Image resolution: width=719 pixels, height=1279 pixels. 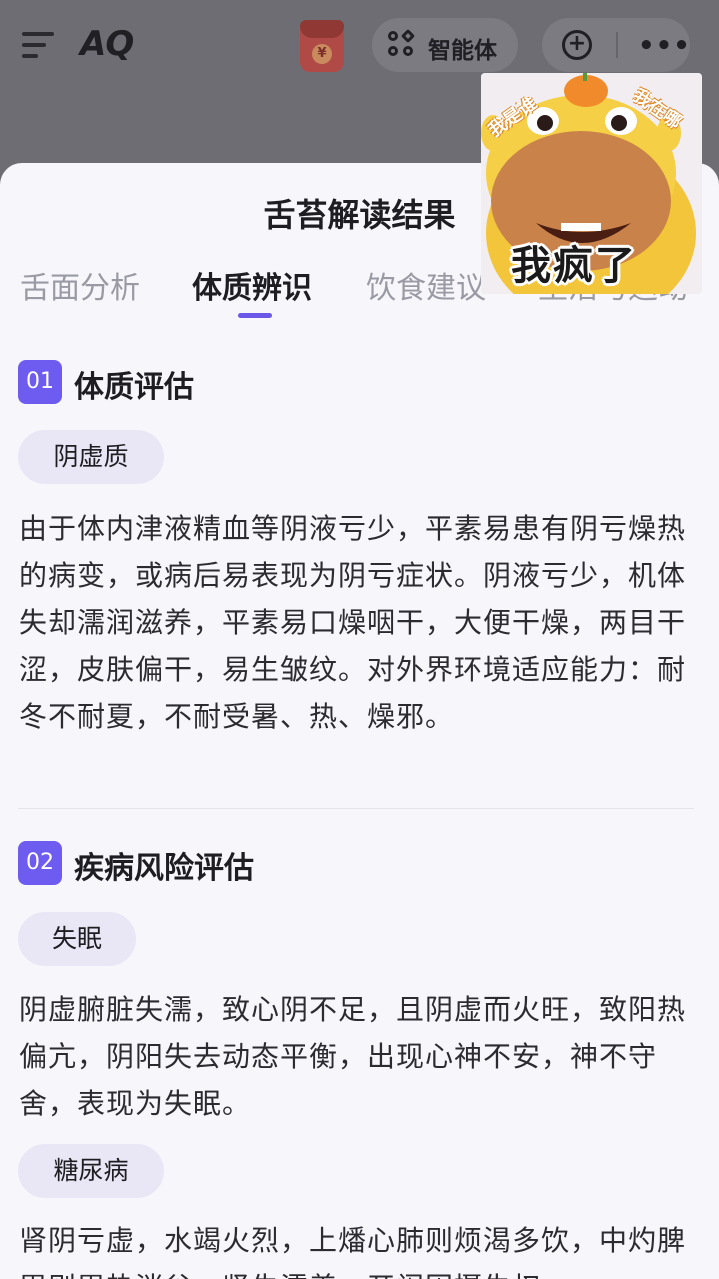 What do you see at coordinates (134, 387) in the screenshot?
I see `section-title: 体质评估` at bounding box center [134, 387].